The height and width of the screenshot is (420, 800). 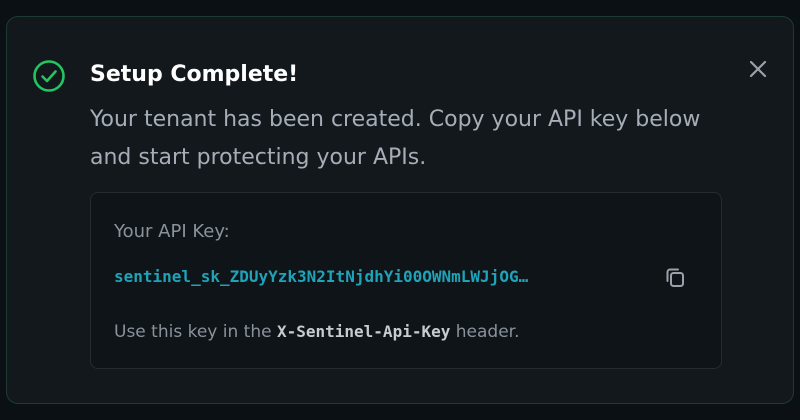 What do you see at coordinates (49, 76) in the screenshot?
I see `check-circle-icon` at bounding box center [49, 76].